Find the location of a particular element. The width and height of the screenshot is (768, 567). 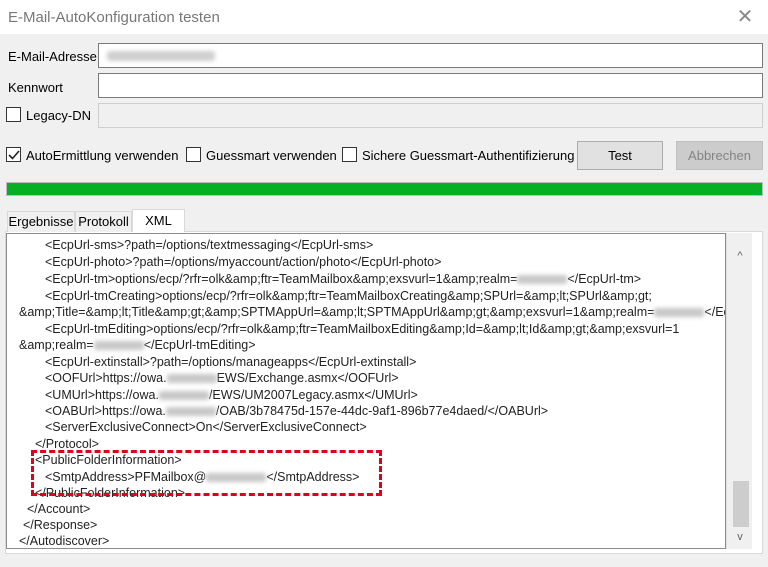

guessmart-checkbox is located at coordinates (193, 154).